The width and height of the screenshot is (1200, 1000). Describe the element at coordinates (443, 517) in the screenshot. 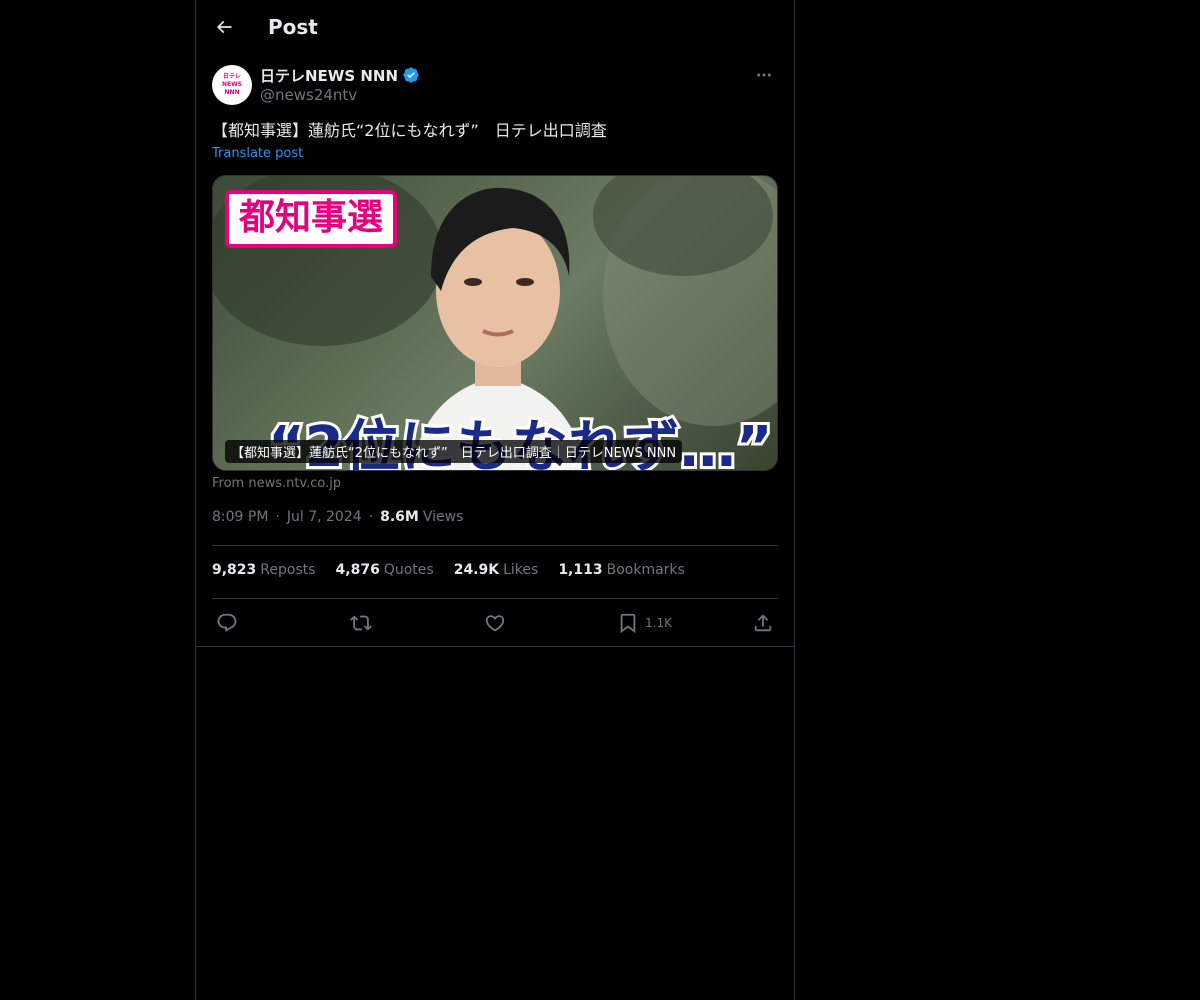

I see `views-label: Views` at that location.